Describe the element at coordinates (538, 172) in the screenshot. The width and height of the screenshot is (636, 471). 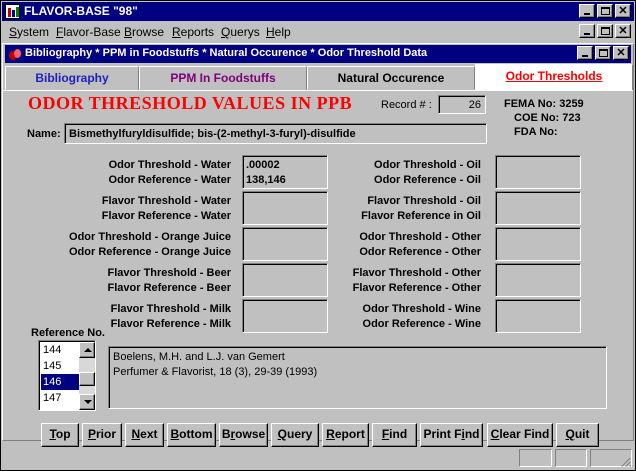
I see `odor-threshold-oil-field` at that location.